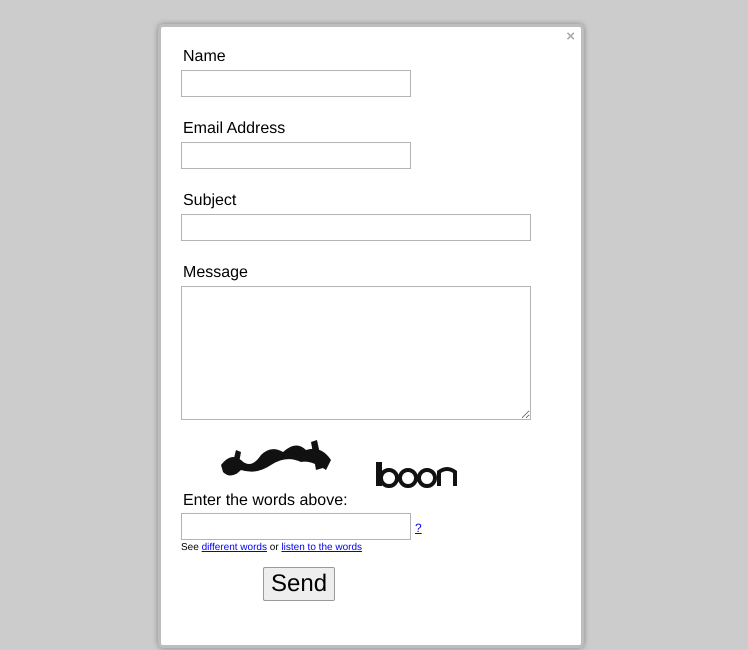 The width and height of the screenshot is (748, 650). I want to click on captcha-prompt: Enter the words above:, so click(265, 501).